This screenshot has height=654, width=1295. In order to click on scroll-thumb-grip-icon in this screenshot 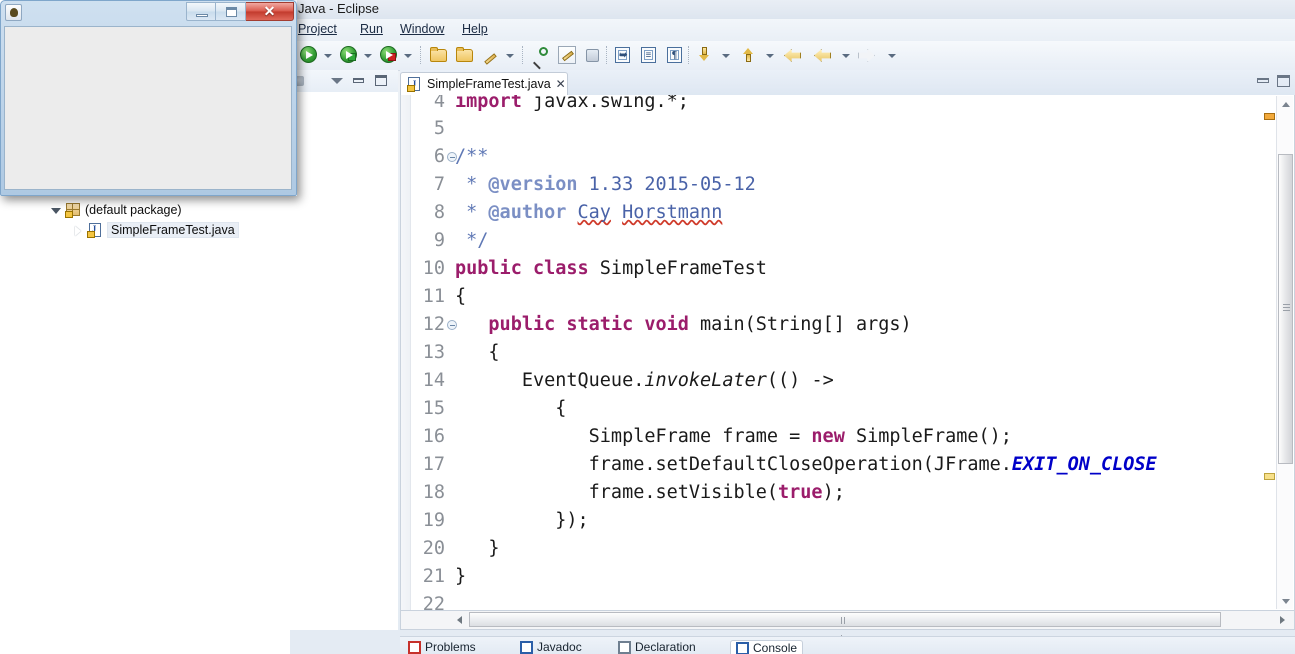, I will do `click(1286, 309)`.